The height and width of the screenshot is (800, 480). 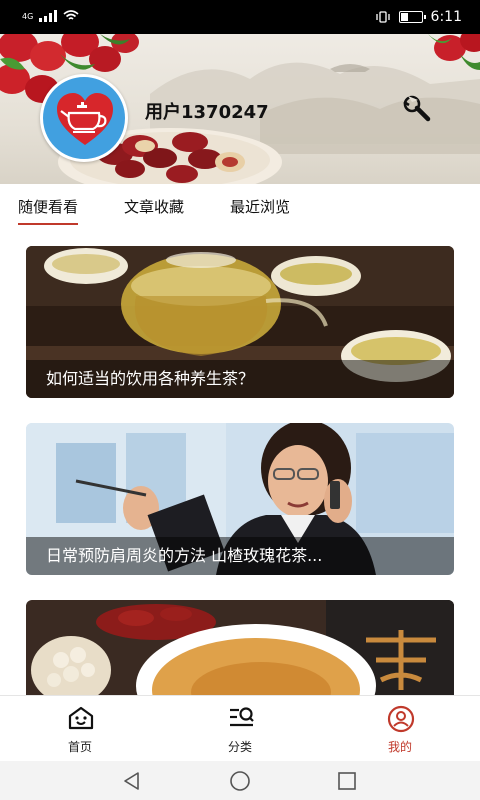 I want to click on article-image: ·, so click(x=240, y=648).